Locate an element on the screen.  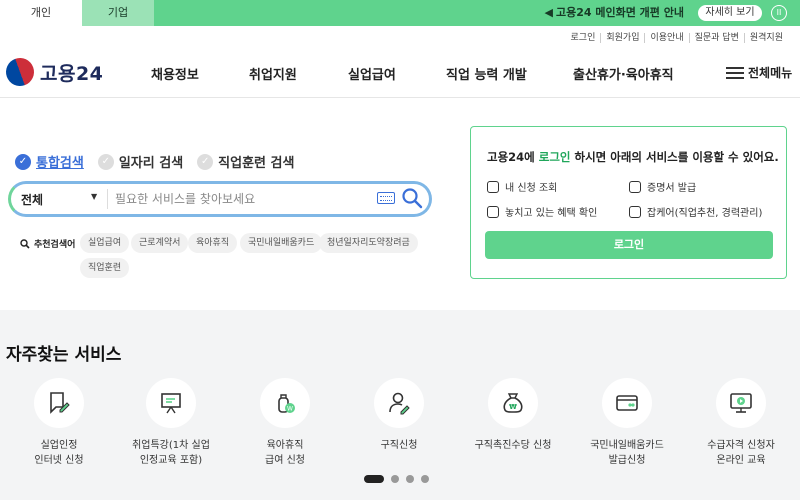
taegeuk-logo-icon is located at coordinates (20, 72).